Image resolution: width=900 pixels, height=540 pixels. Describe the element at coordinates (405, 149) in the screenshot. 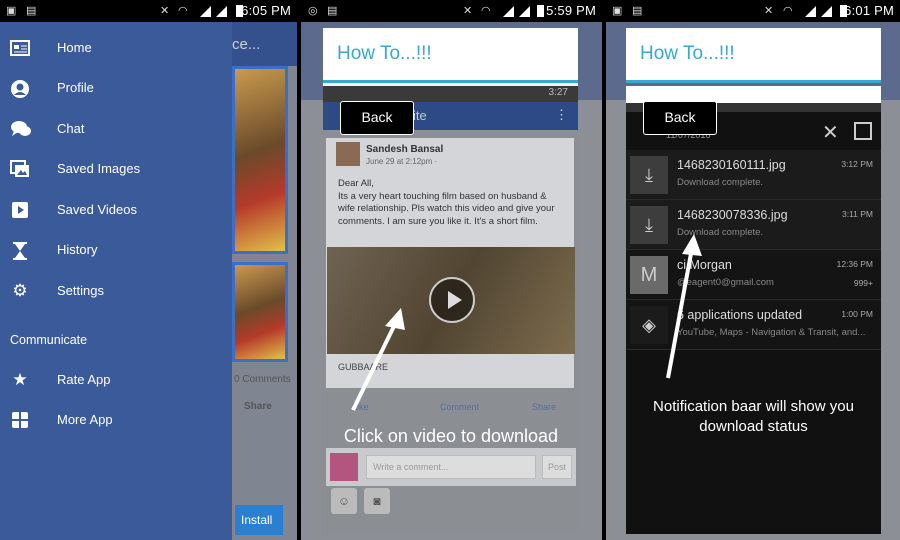

I see `post-author: Sandesh Bansal` at that location.